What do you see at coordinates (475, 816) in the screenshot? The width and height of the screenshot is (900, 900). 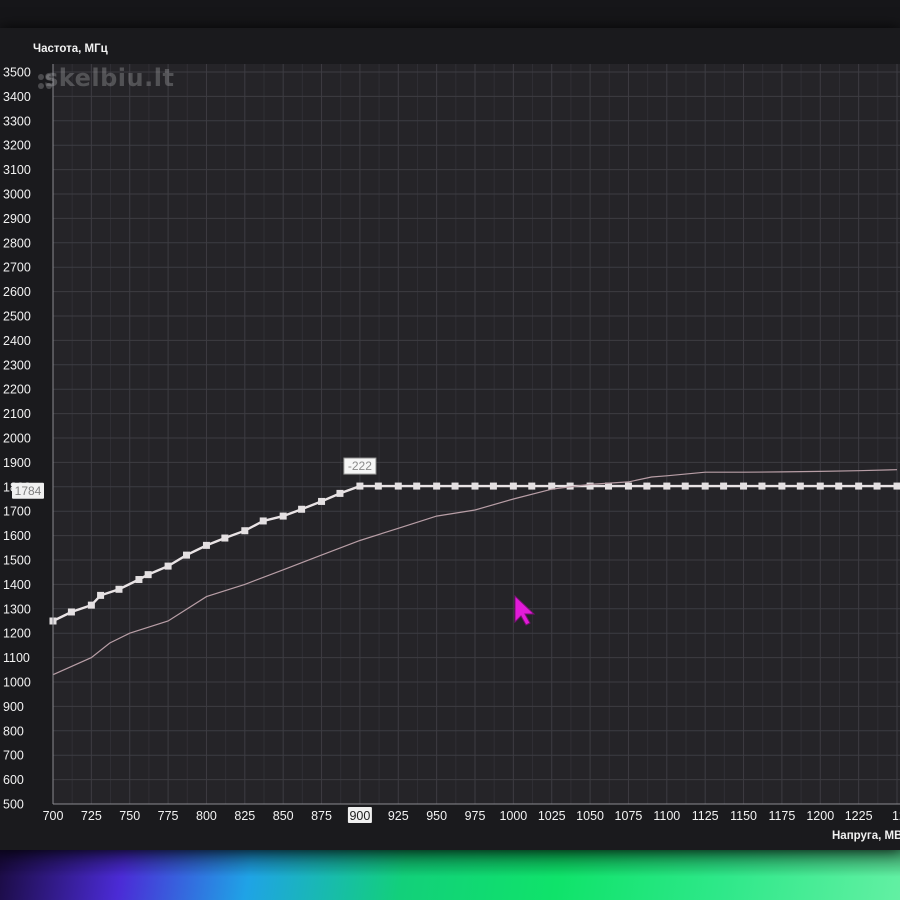 I see `x-tick-label: 975` at bounding box center [475, 816].